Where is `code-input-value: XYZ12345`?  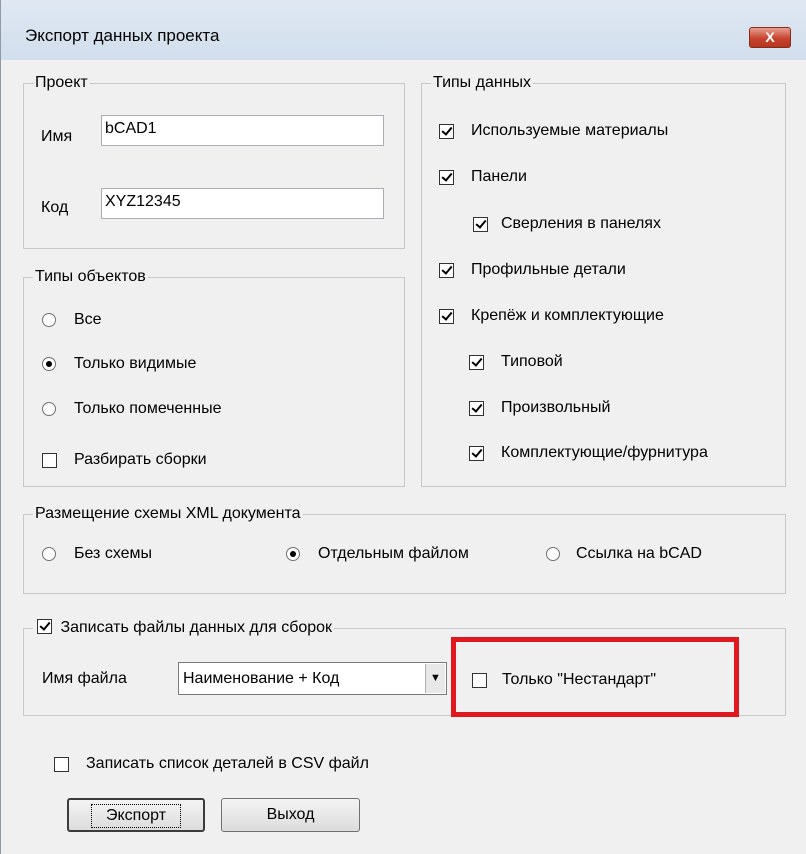
code-input-value: XYZ12345 is located at coordinates (143, 201).